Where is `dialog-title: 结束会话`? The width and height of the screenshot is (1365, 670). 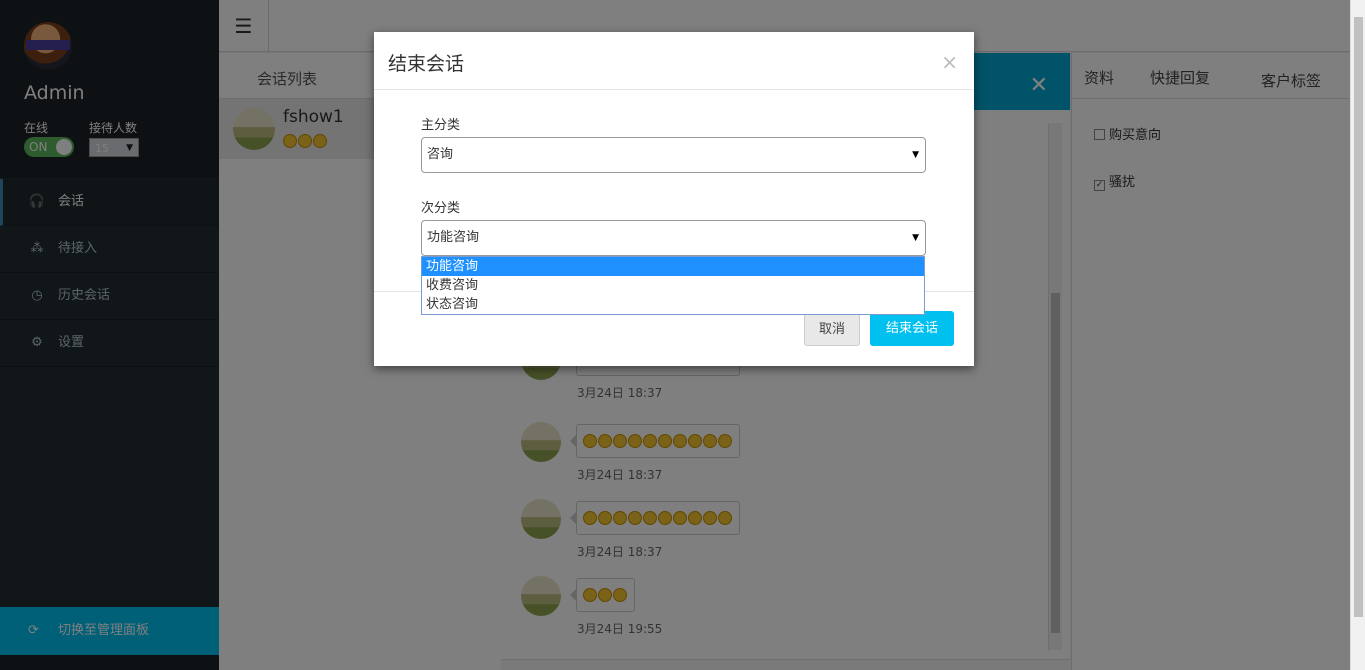 dialog-title: 结束会话 is located at coordinates (426, 64).